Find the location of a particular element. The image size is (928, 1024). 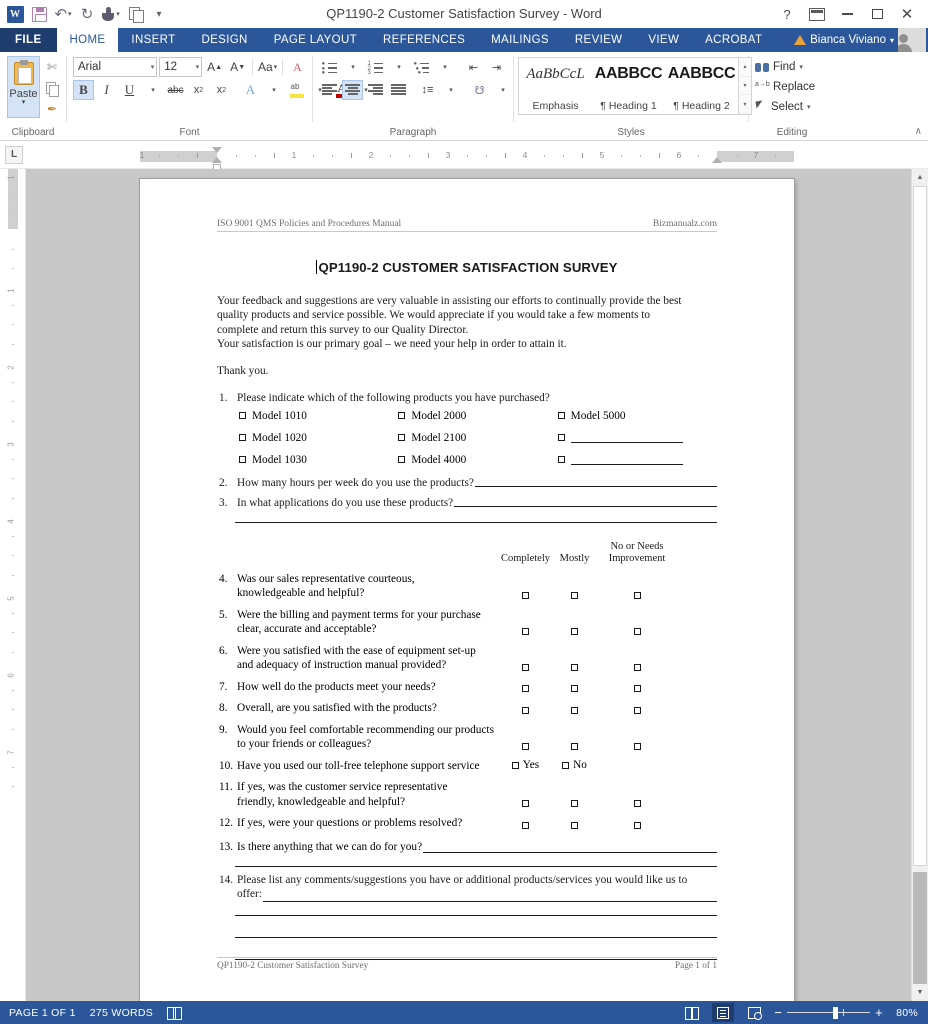

tab-insert: INSERT is located at coordinates (153, 40).